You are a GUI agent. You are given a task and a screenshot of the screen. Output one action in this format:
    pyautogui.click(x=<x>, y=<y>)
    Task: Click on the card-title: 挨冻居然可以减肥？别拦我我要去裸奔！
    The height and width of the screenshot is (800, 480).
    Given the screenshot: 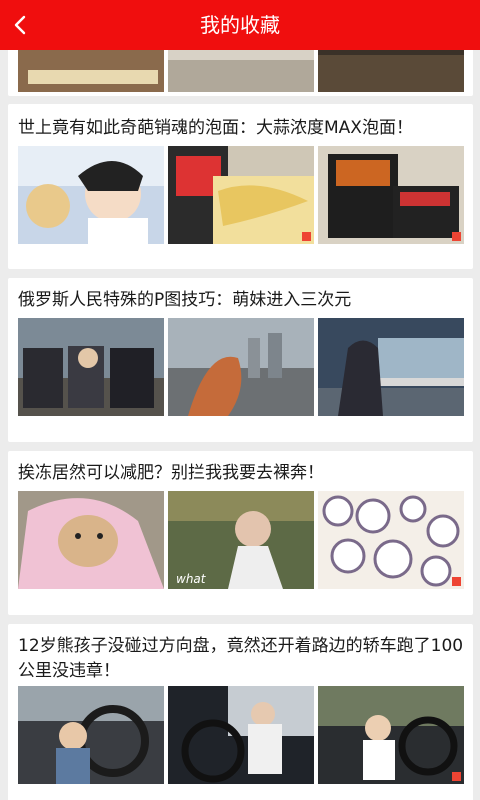 What is the action you would take?
    pyautogui.click(x=171, y=473)
    